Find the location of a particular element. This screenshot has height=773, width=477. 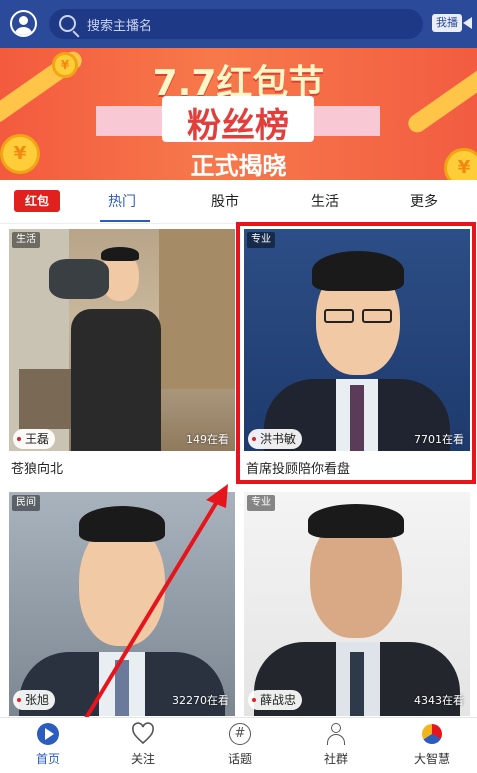

nav-home-label: 首页 is located at coordinates (47, 759).